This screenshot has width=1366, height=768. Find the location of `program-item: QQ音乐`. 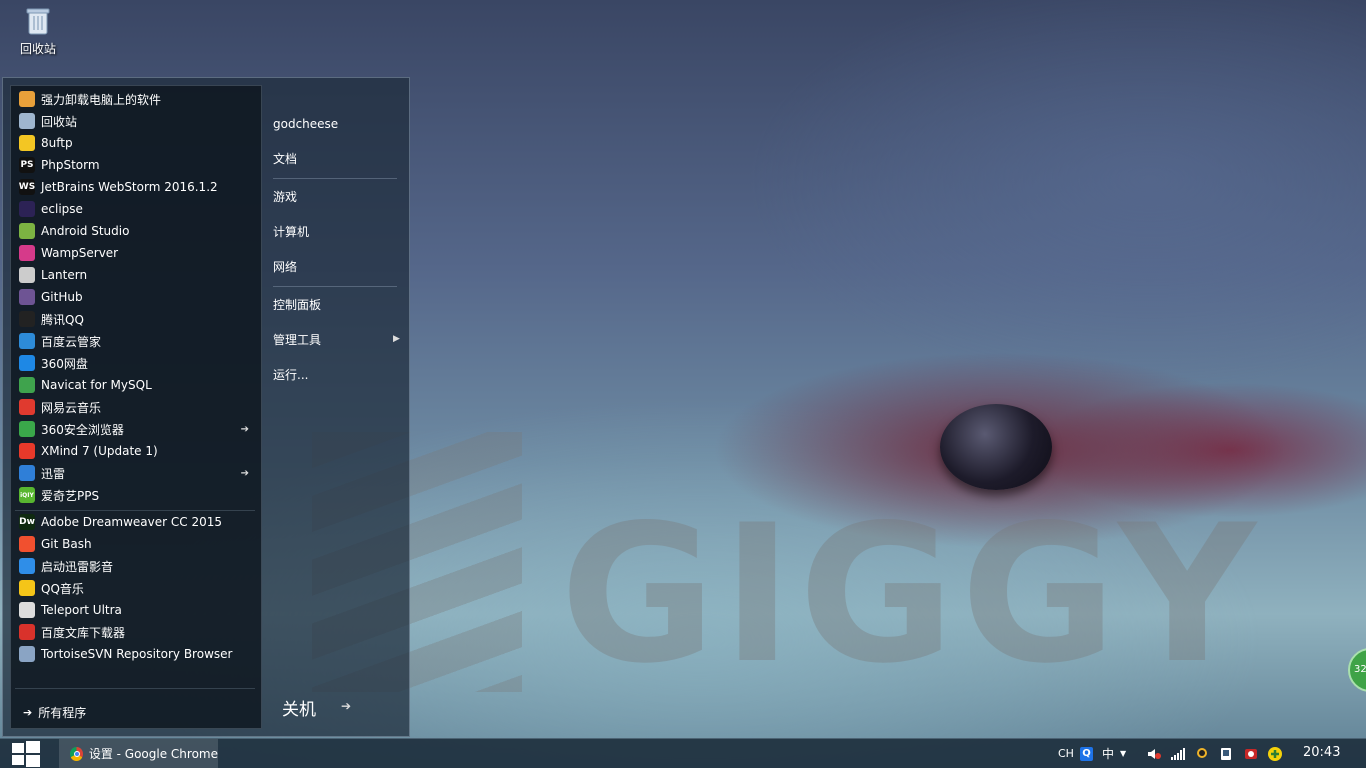

program-item: QQ音乐 is located at coordinates (136, 588).